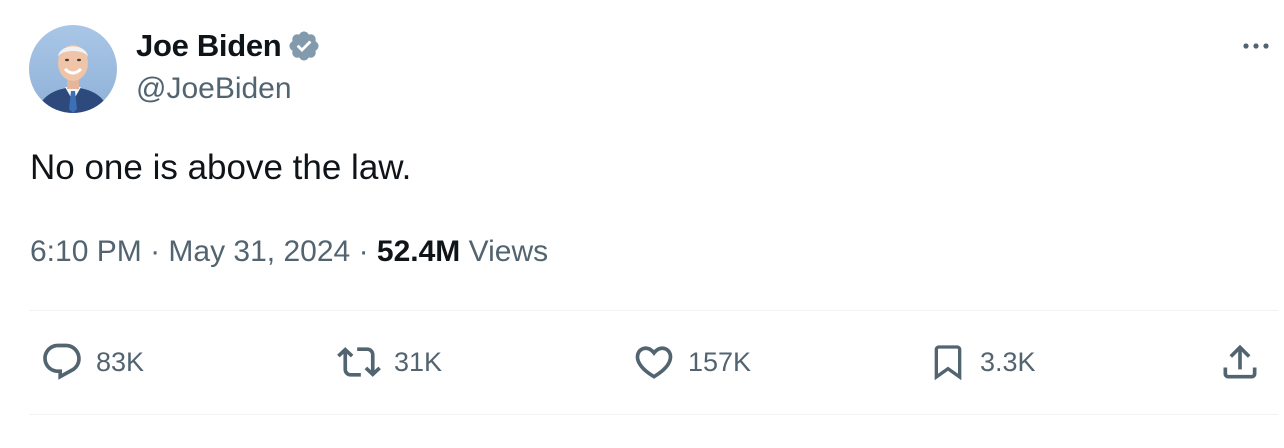 The height and width of the screenshot is (448, 1284). Describe the element at coordinates (418, 361) in the screenshot. I see `retweet-count: 31K` at that location.